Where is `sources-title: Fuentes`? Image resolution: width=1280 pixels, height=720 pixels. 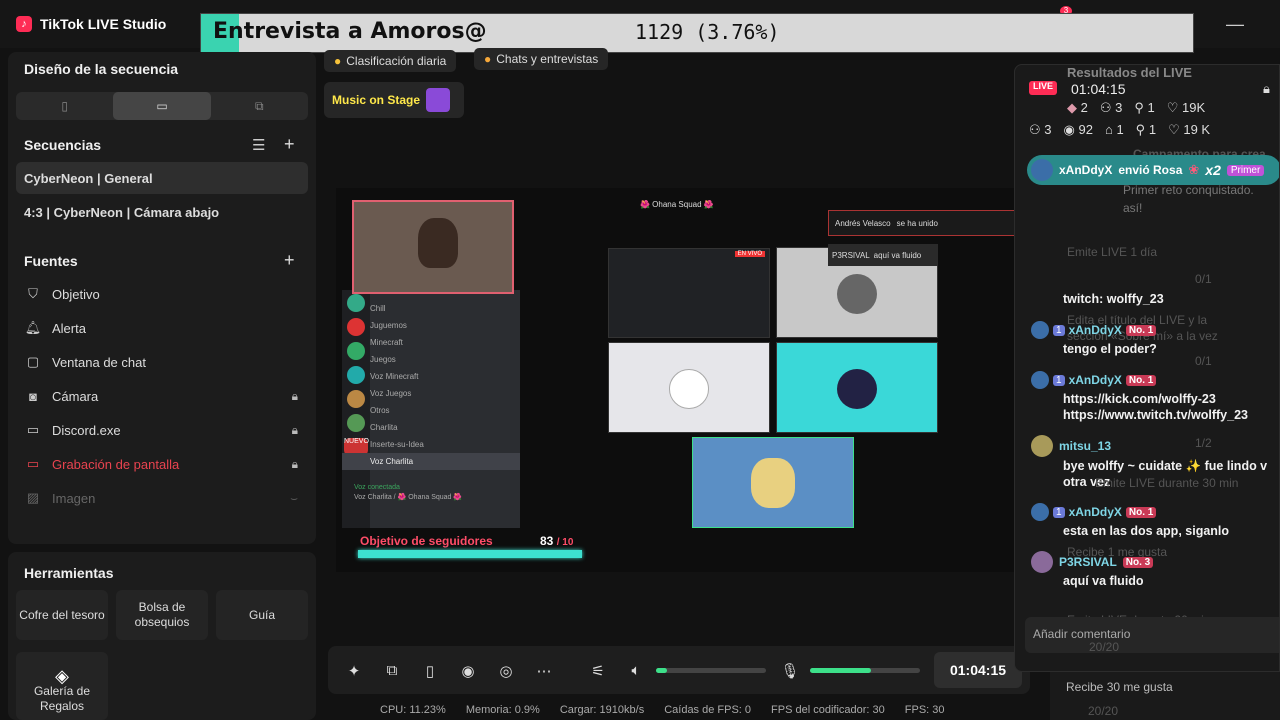
sources-title: Fuentes is located at coordinates (51, 261).